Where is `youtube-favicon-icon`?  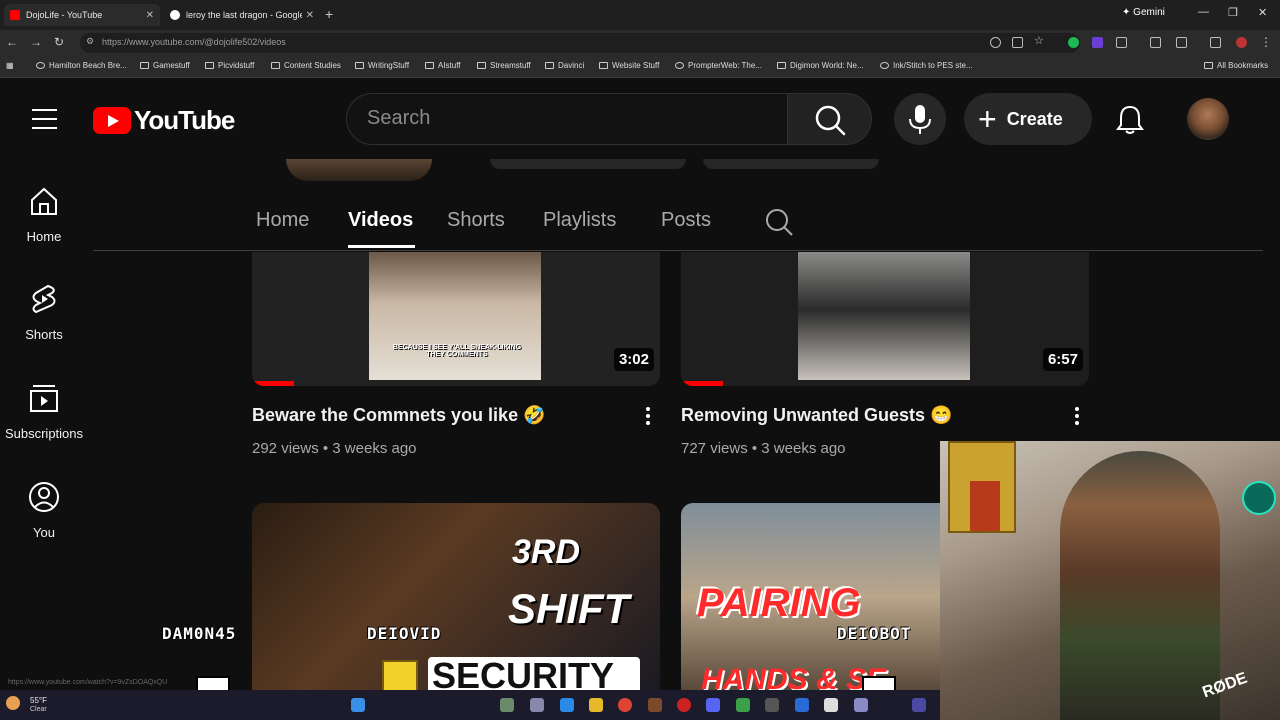 youtube-favicon-icon is located at coordinates (15, 15).